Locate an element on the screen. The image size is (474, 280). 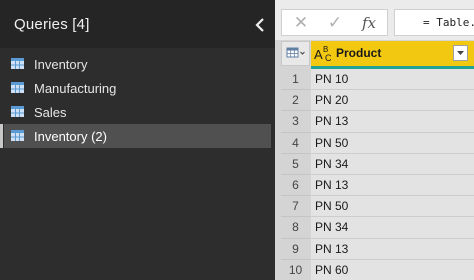
formula-input: = Table. is located at coordinates (434, 22).